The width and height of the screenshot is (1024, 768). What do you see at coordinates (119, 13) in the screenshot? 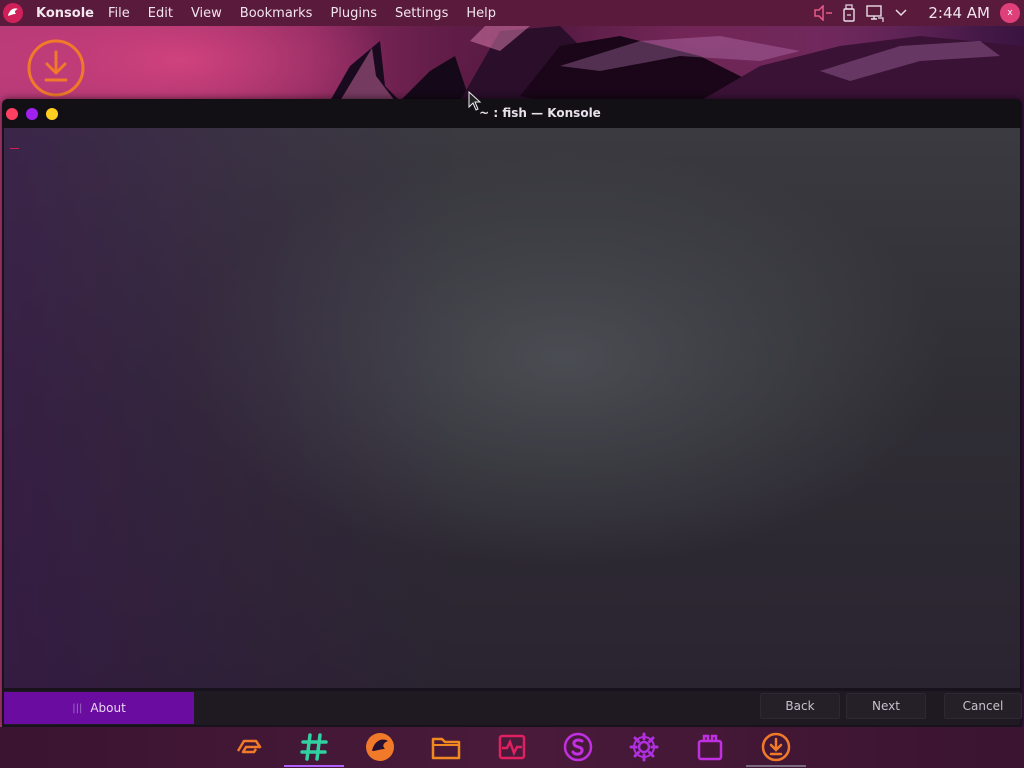
I see `menu-file: File` at bounding box center [119, 13].